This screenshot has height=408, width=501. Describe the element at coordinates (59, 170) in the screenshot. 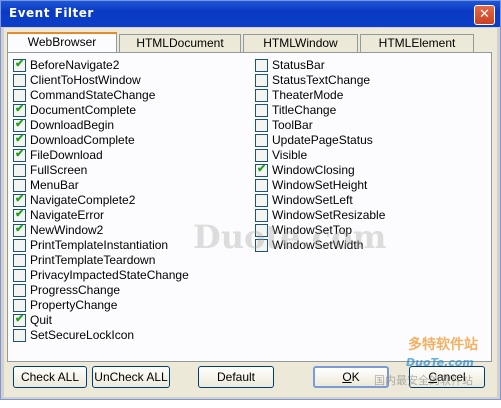

I see `checkbox-label: FullScreen` at that location.